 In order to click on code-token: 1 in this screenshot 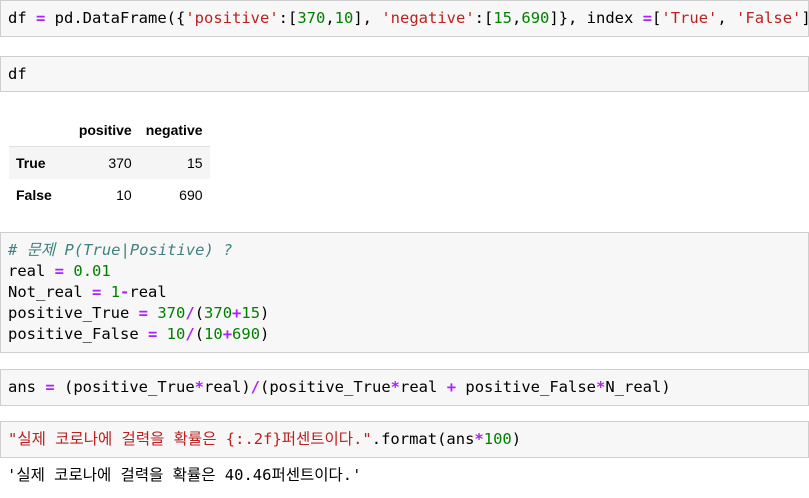, I will do `click(115, 292)`.